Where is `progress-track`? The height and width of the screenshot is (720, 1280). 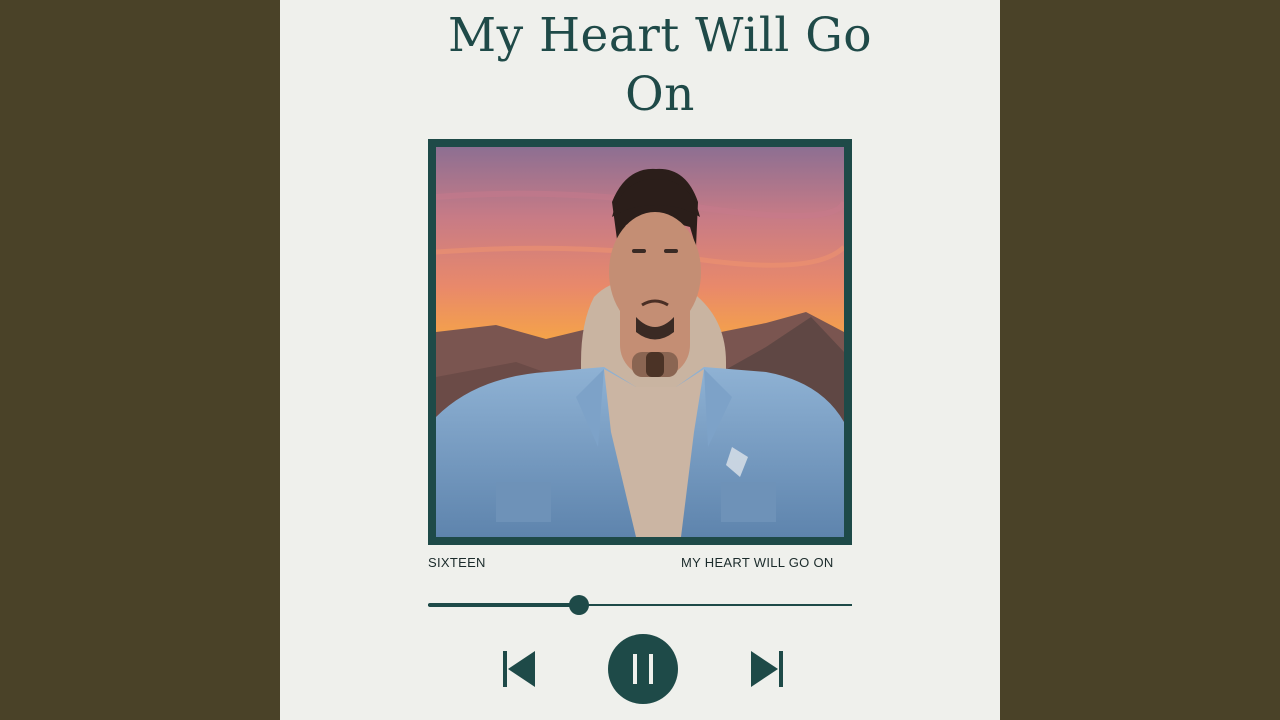 progress-track is located at coordinates (640, 605).